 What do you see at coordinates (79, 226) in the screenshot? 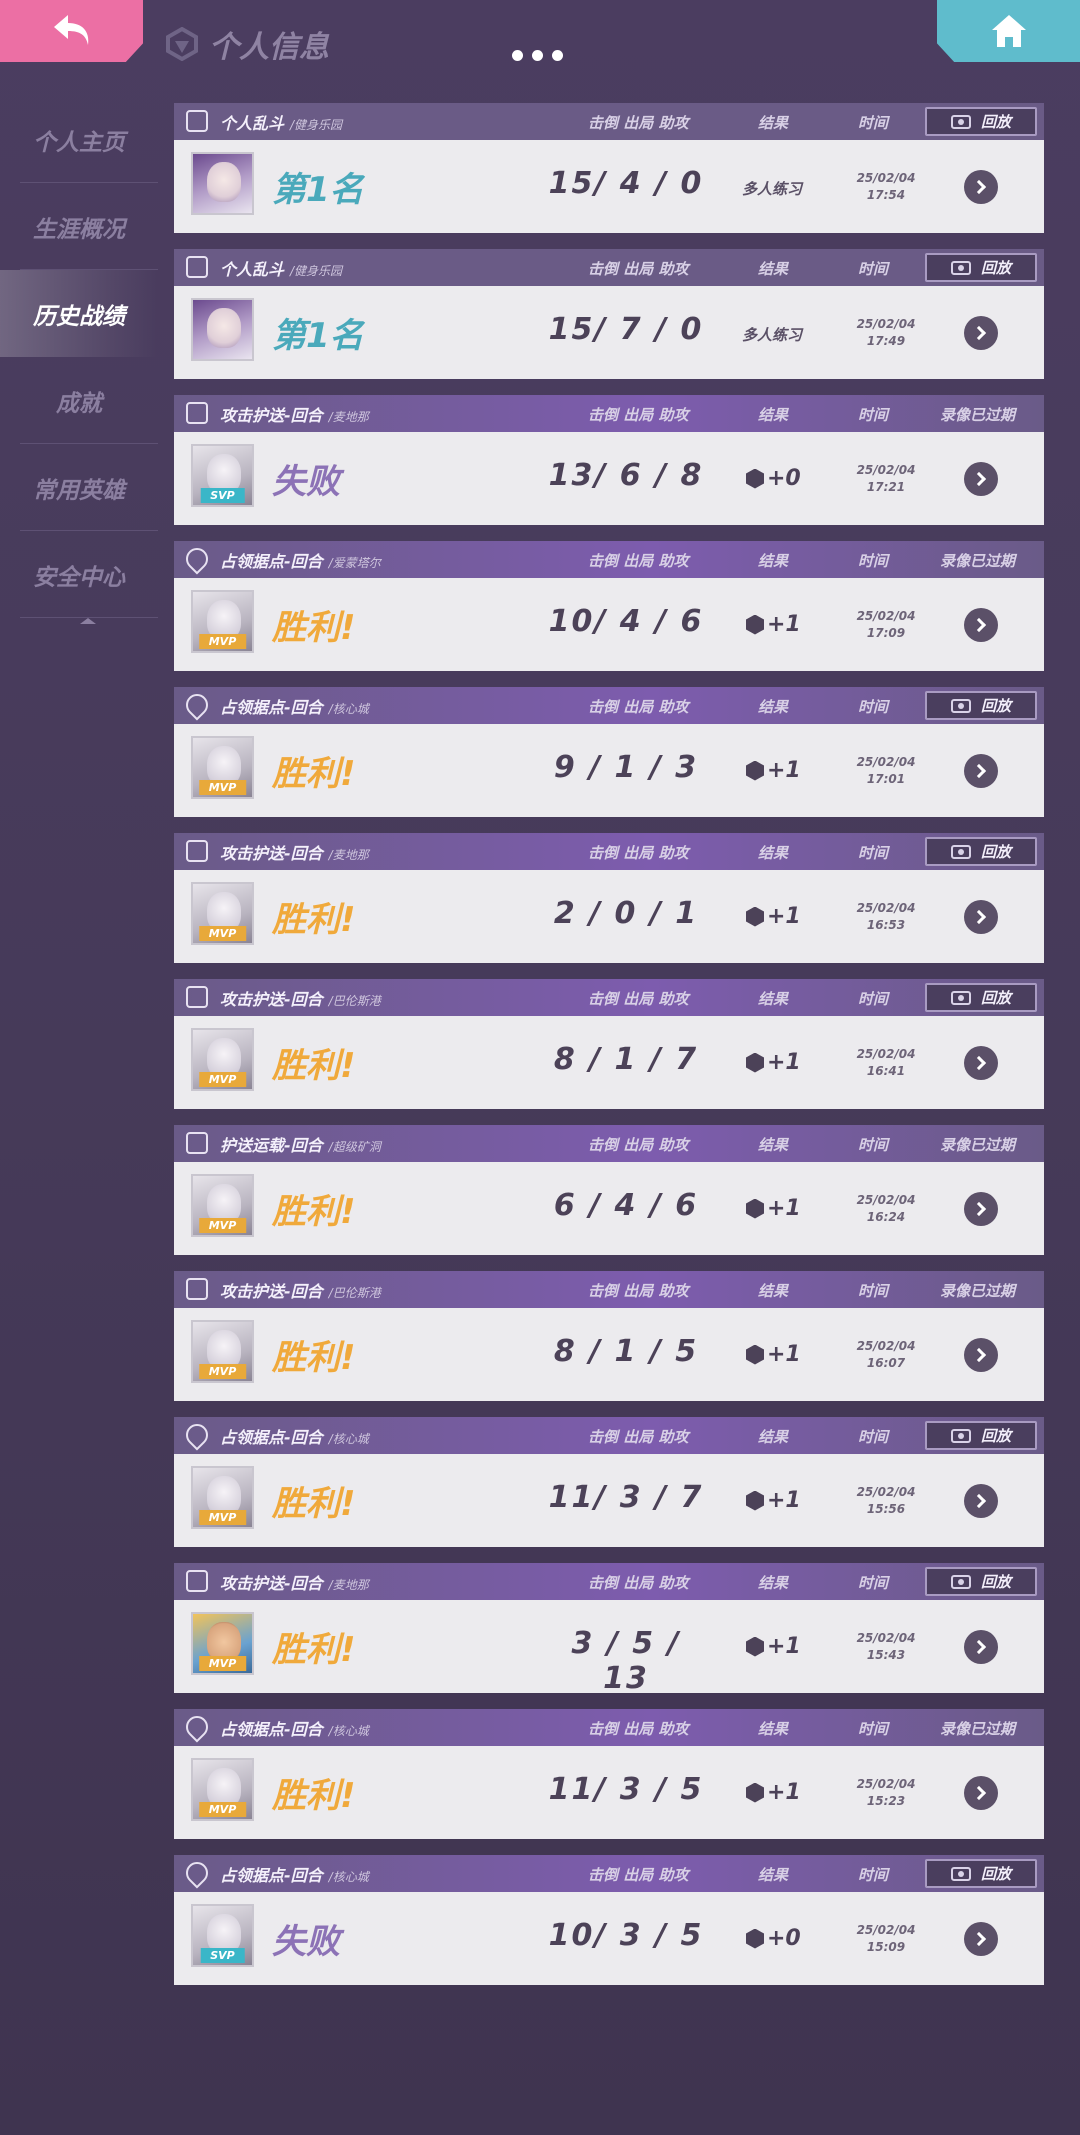
I see `sidebar-item-career: 生涯概况` at bounding box center [79, 226].